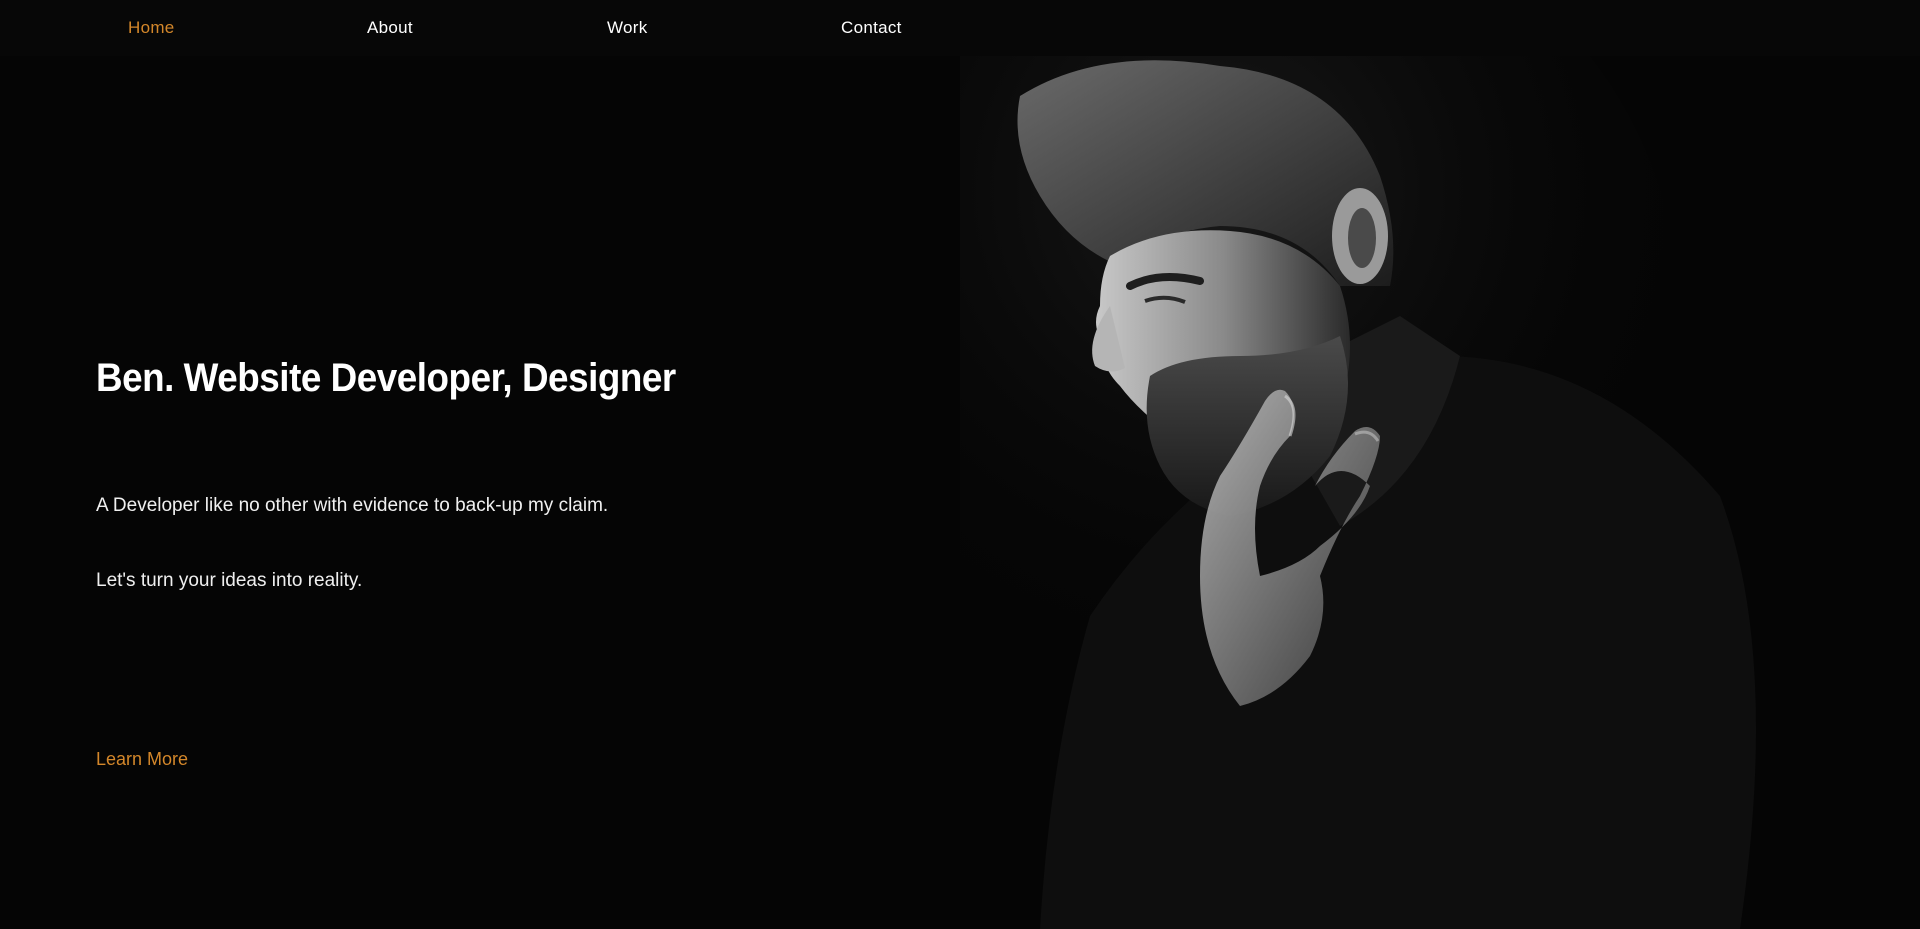 The width and height of the screenshot is (1920, 929). I want to click on hero-title: Ben. Website Developer, Designer, so click(386, 378).